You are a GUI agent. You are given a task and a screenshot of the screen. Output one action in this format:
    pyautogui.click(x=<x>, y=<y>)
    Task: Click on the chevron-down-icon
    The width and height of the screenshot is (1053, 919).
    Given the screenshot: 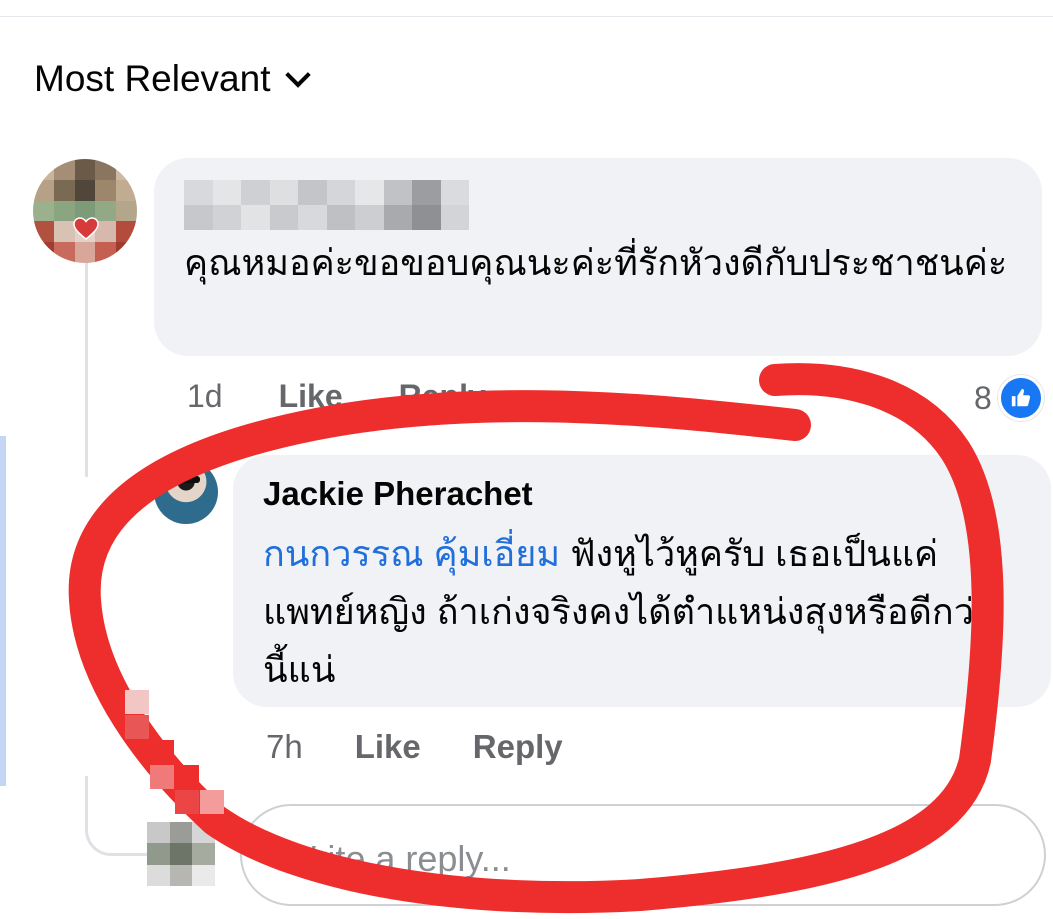 What is the action you would take?
    pyautogui.click(x=297, y=75)
    